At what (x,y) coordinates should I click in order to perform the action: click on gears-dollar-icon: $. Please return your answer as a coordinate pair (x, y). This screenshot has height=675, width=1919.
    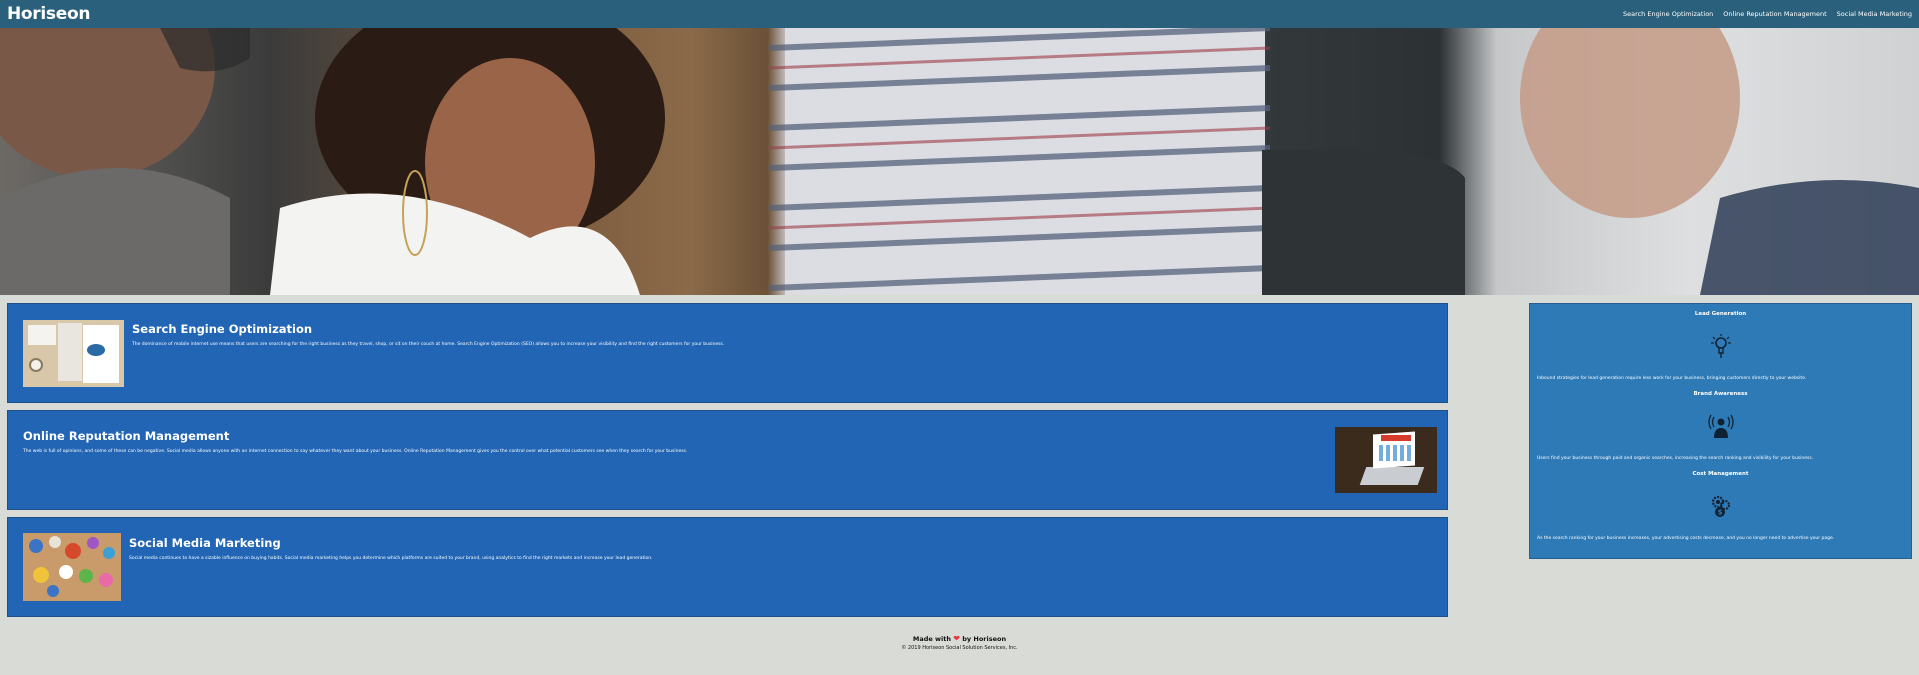
    Looking at the image, I should click on (1720, 506).